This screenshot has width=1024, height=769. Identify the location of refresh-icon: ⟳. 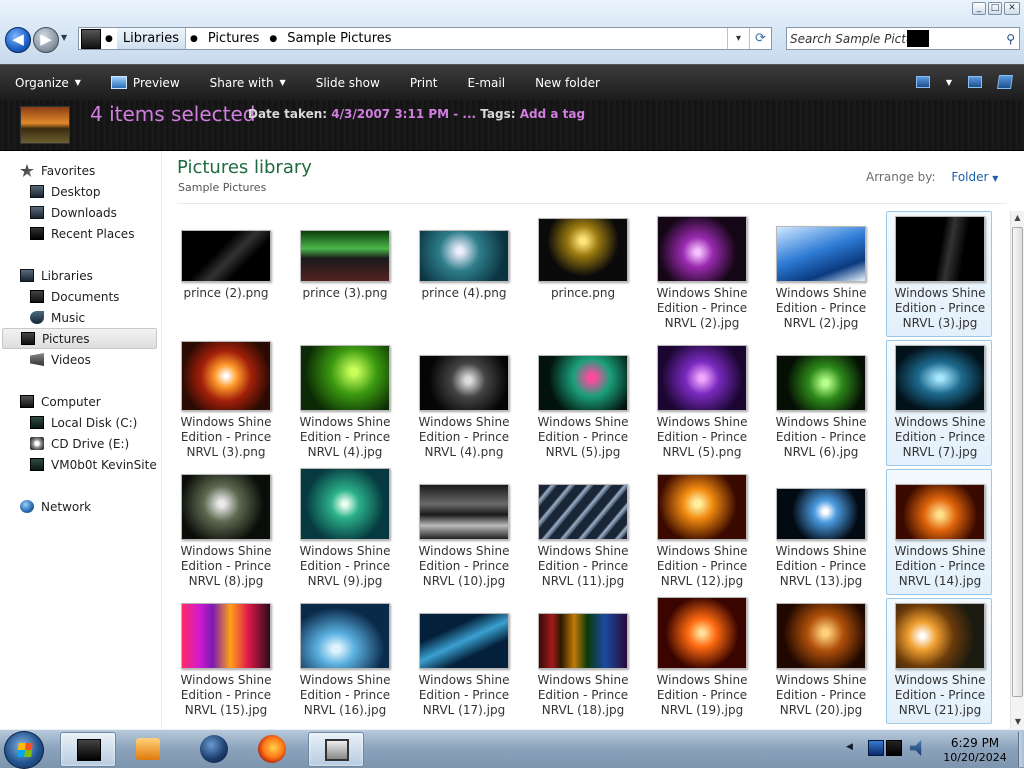
(760, 38).